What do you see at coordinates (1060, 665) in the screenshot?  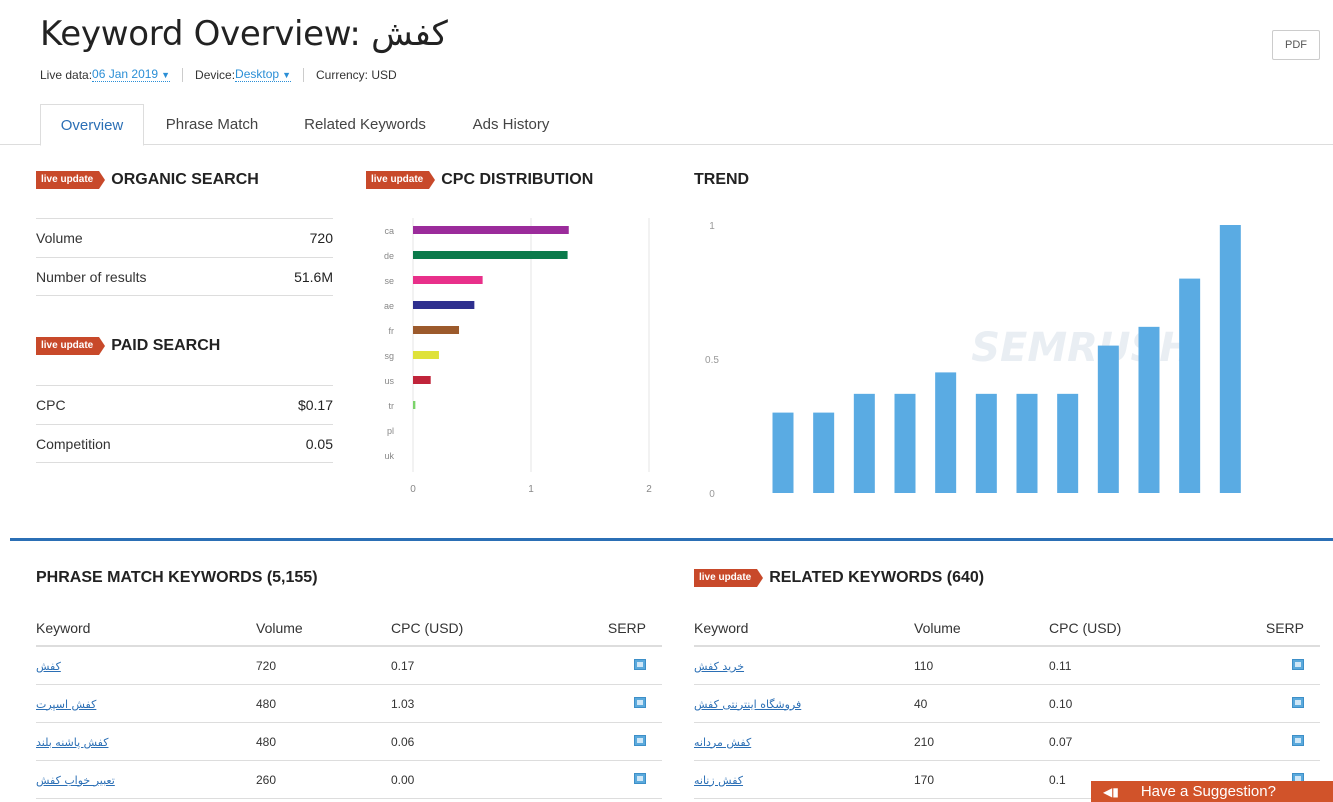 I see `cpc-cell: 0.11` at bounding box center [1060, 665].